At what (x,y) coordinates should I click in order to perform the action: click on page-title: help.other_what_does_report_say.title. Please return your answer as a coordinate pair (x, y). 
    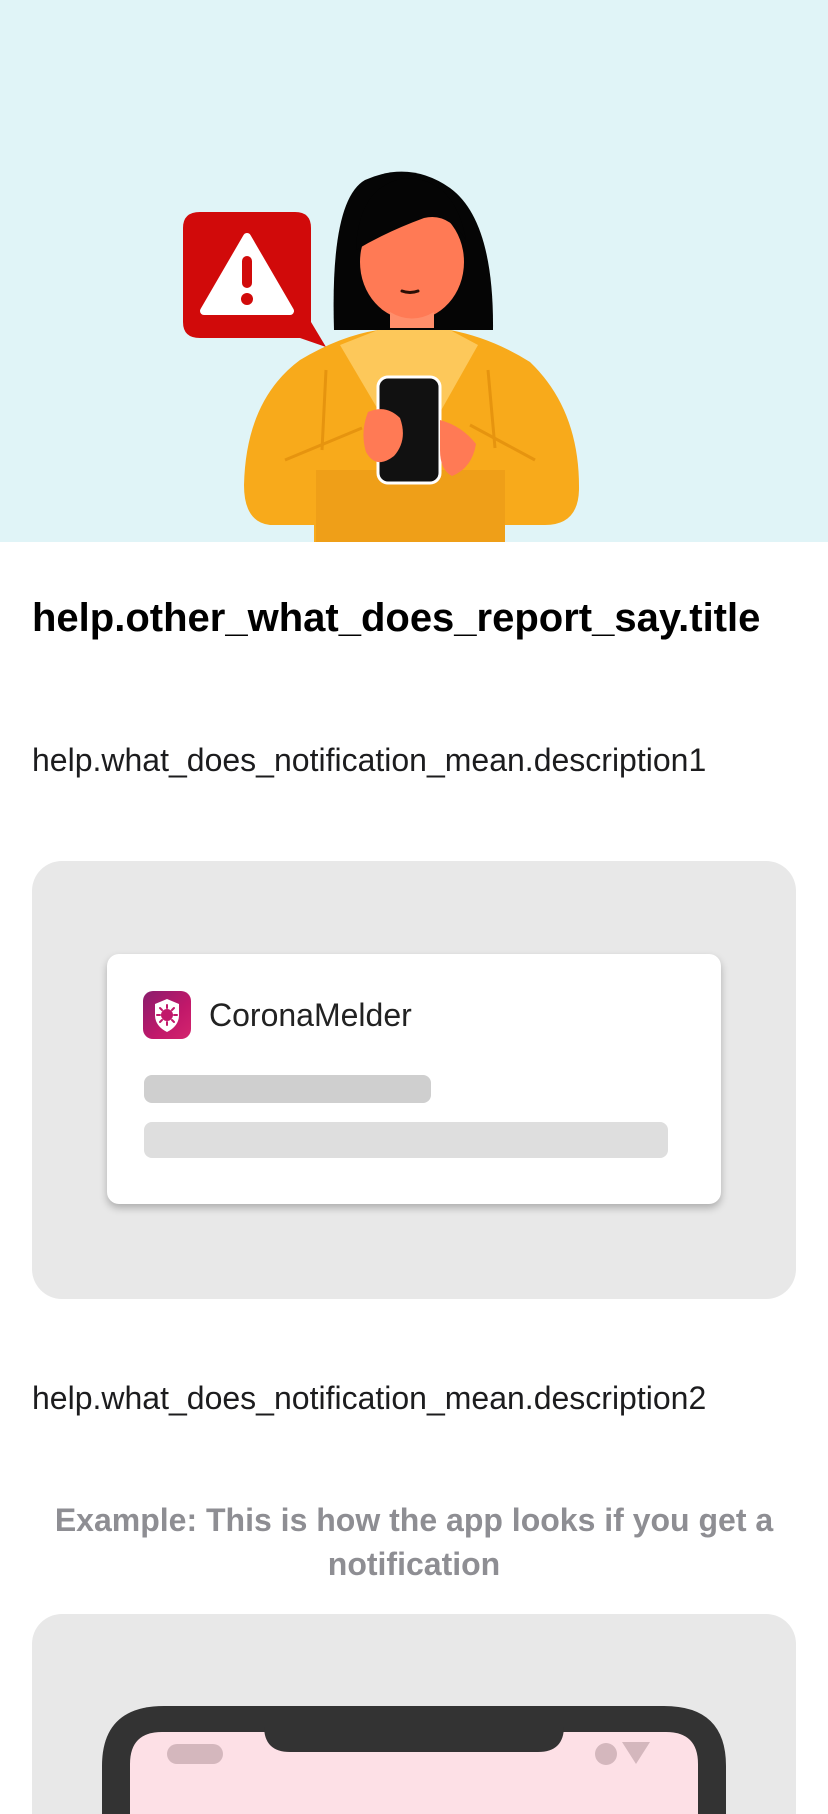
    Looking at the image, I should click on (396, 618).